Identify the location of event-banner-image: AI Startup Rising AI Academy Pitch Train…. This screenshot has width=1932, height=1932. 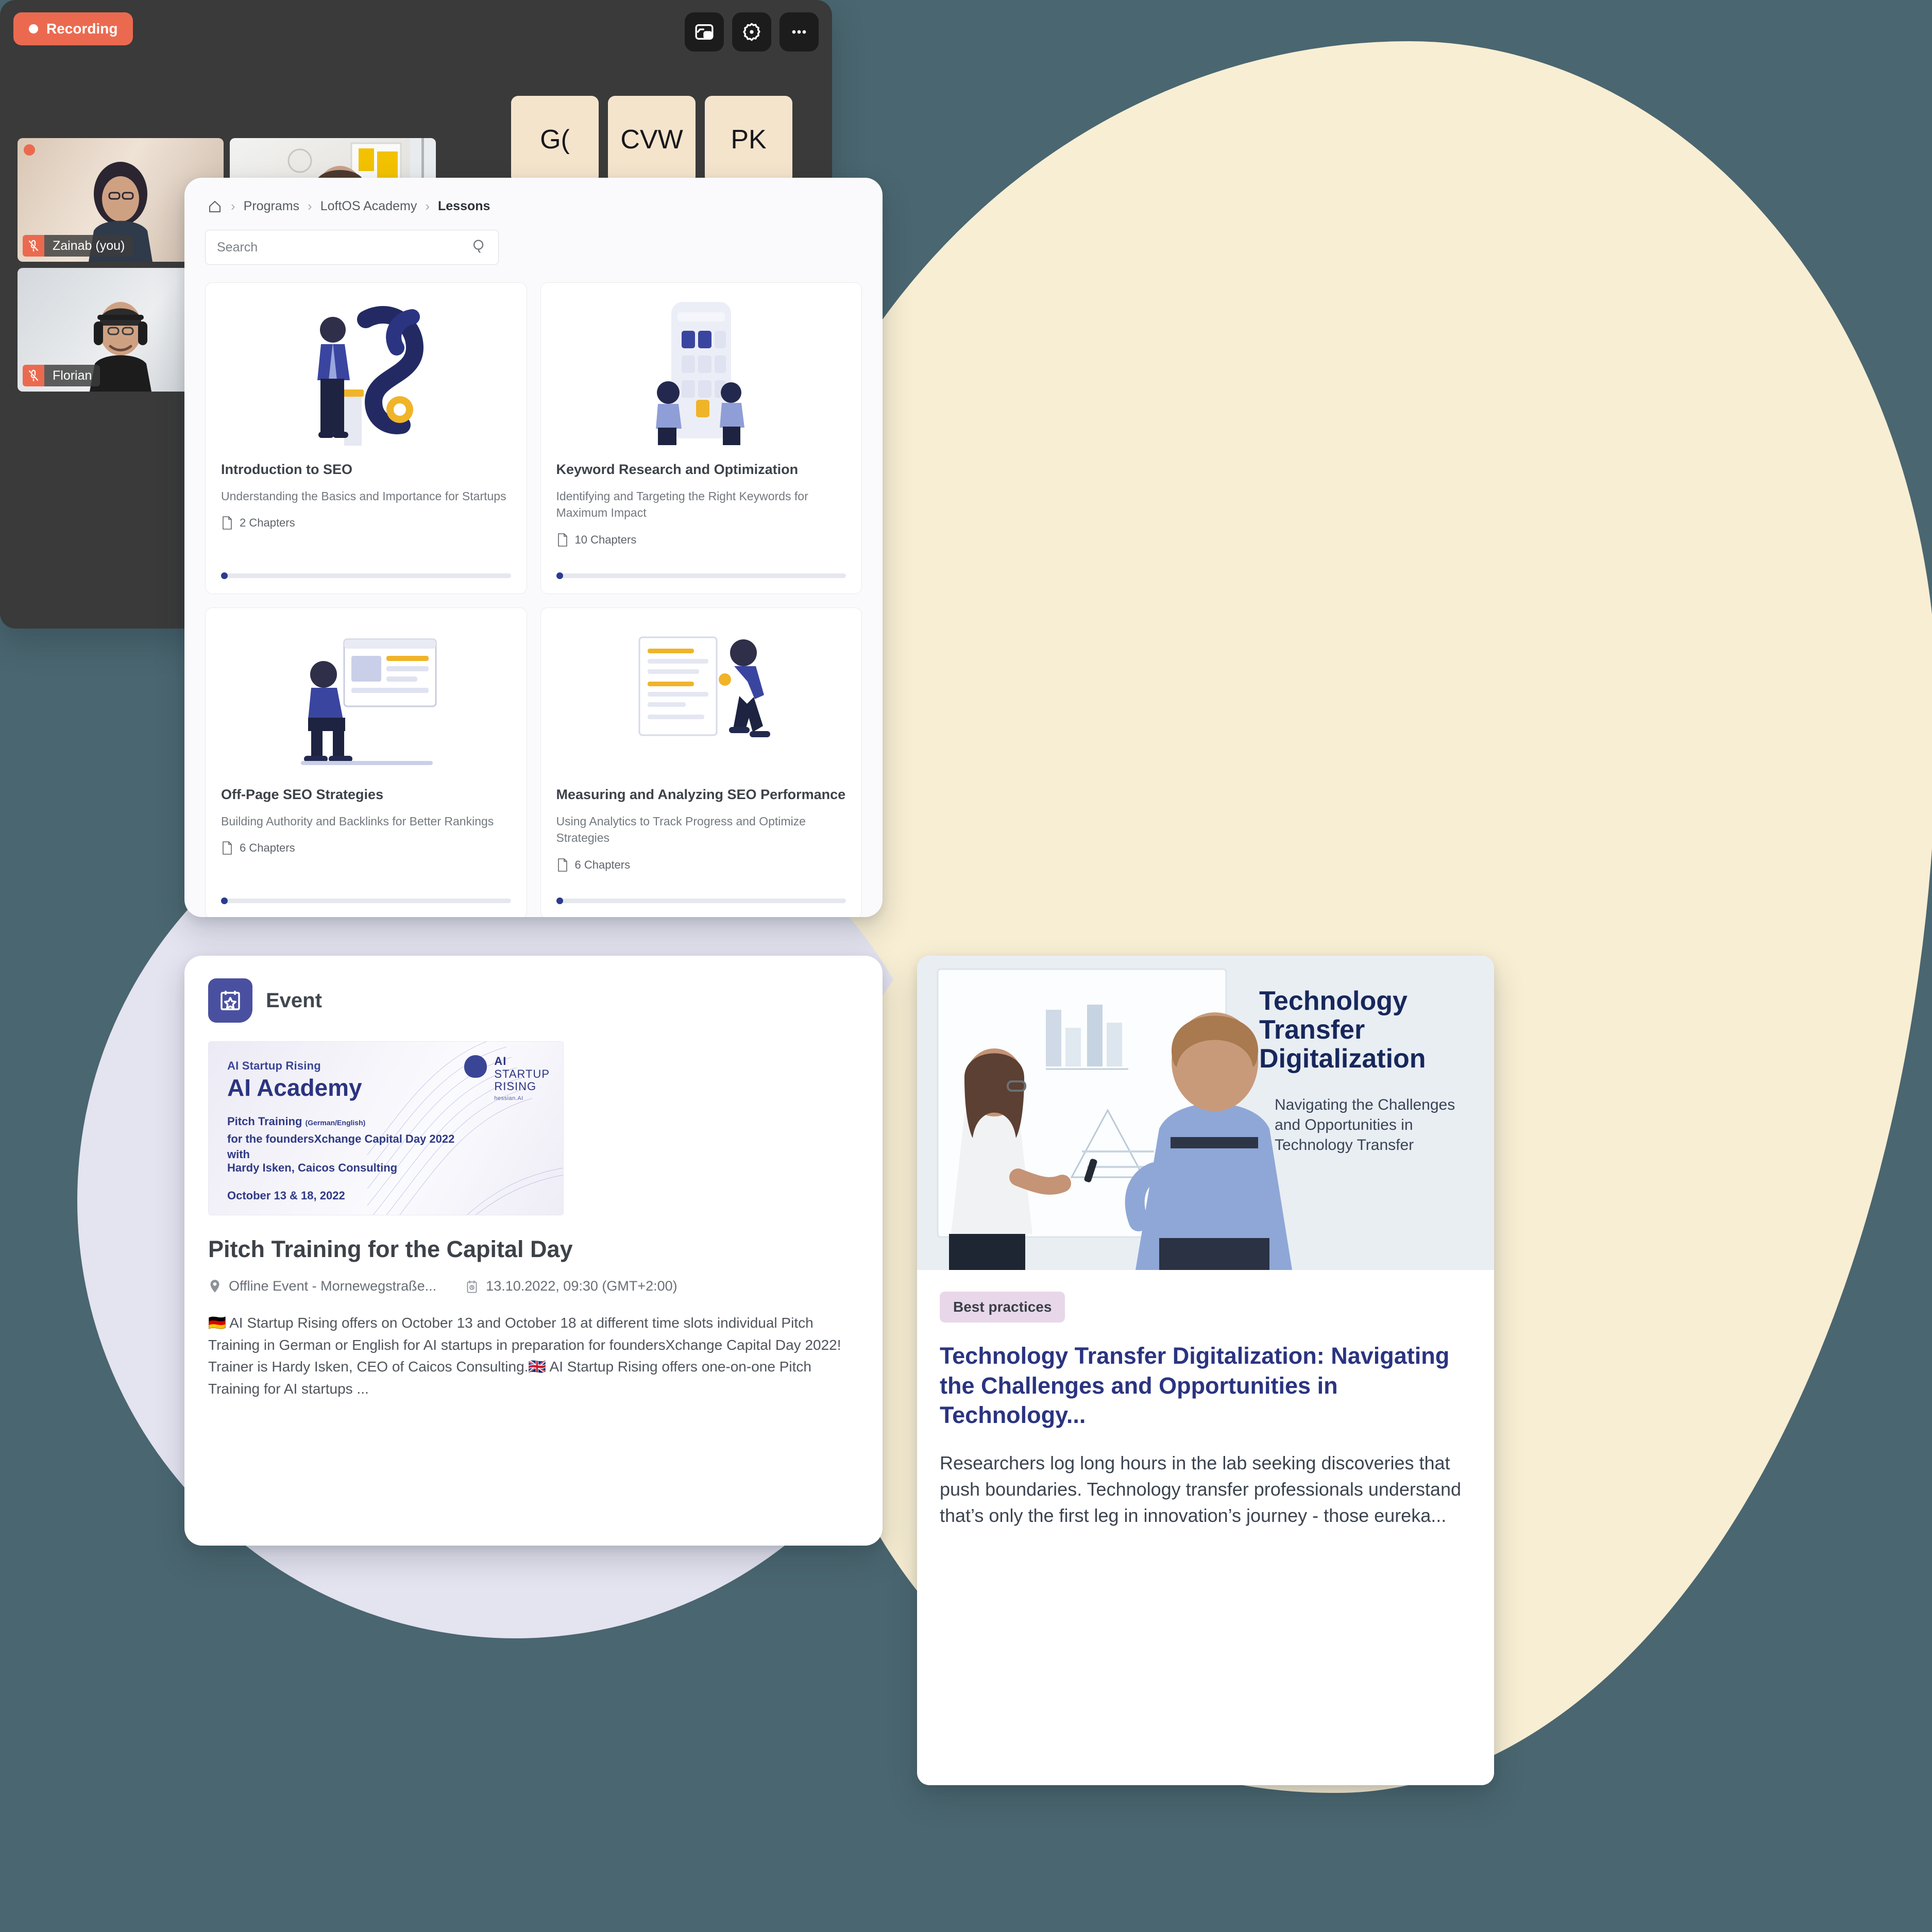
(386, 1128).